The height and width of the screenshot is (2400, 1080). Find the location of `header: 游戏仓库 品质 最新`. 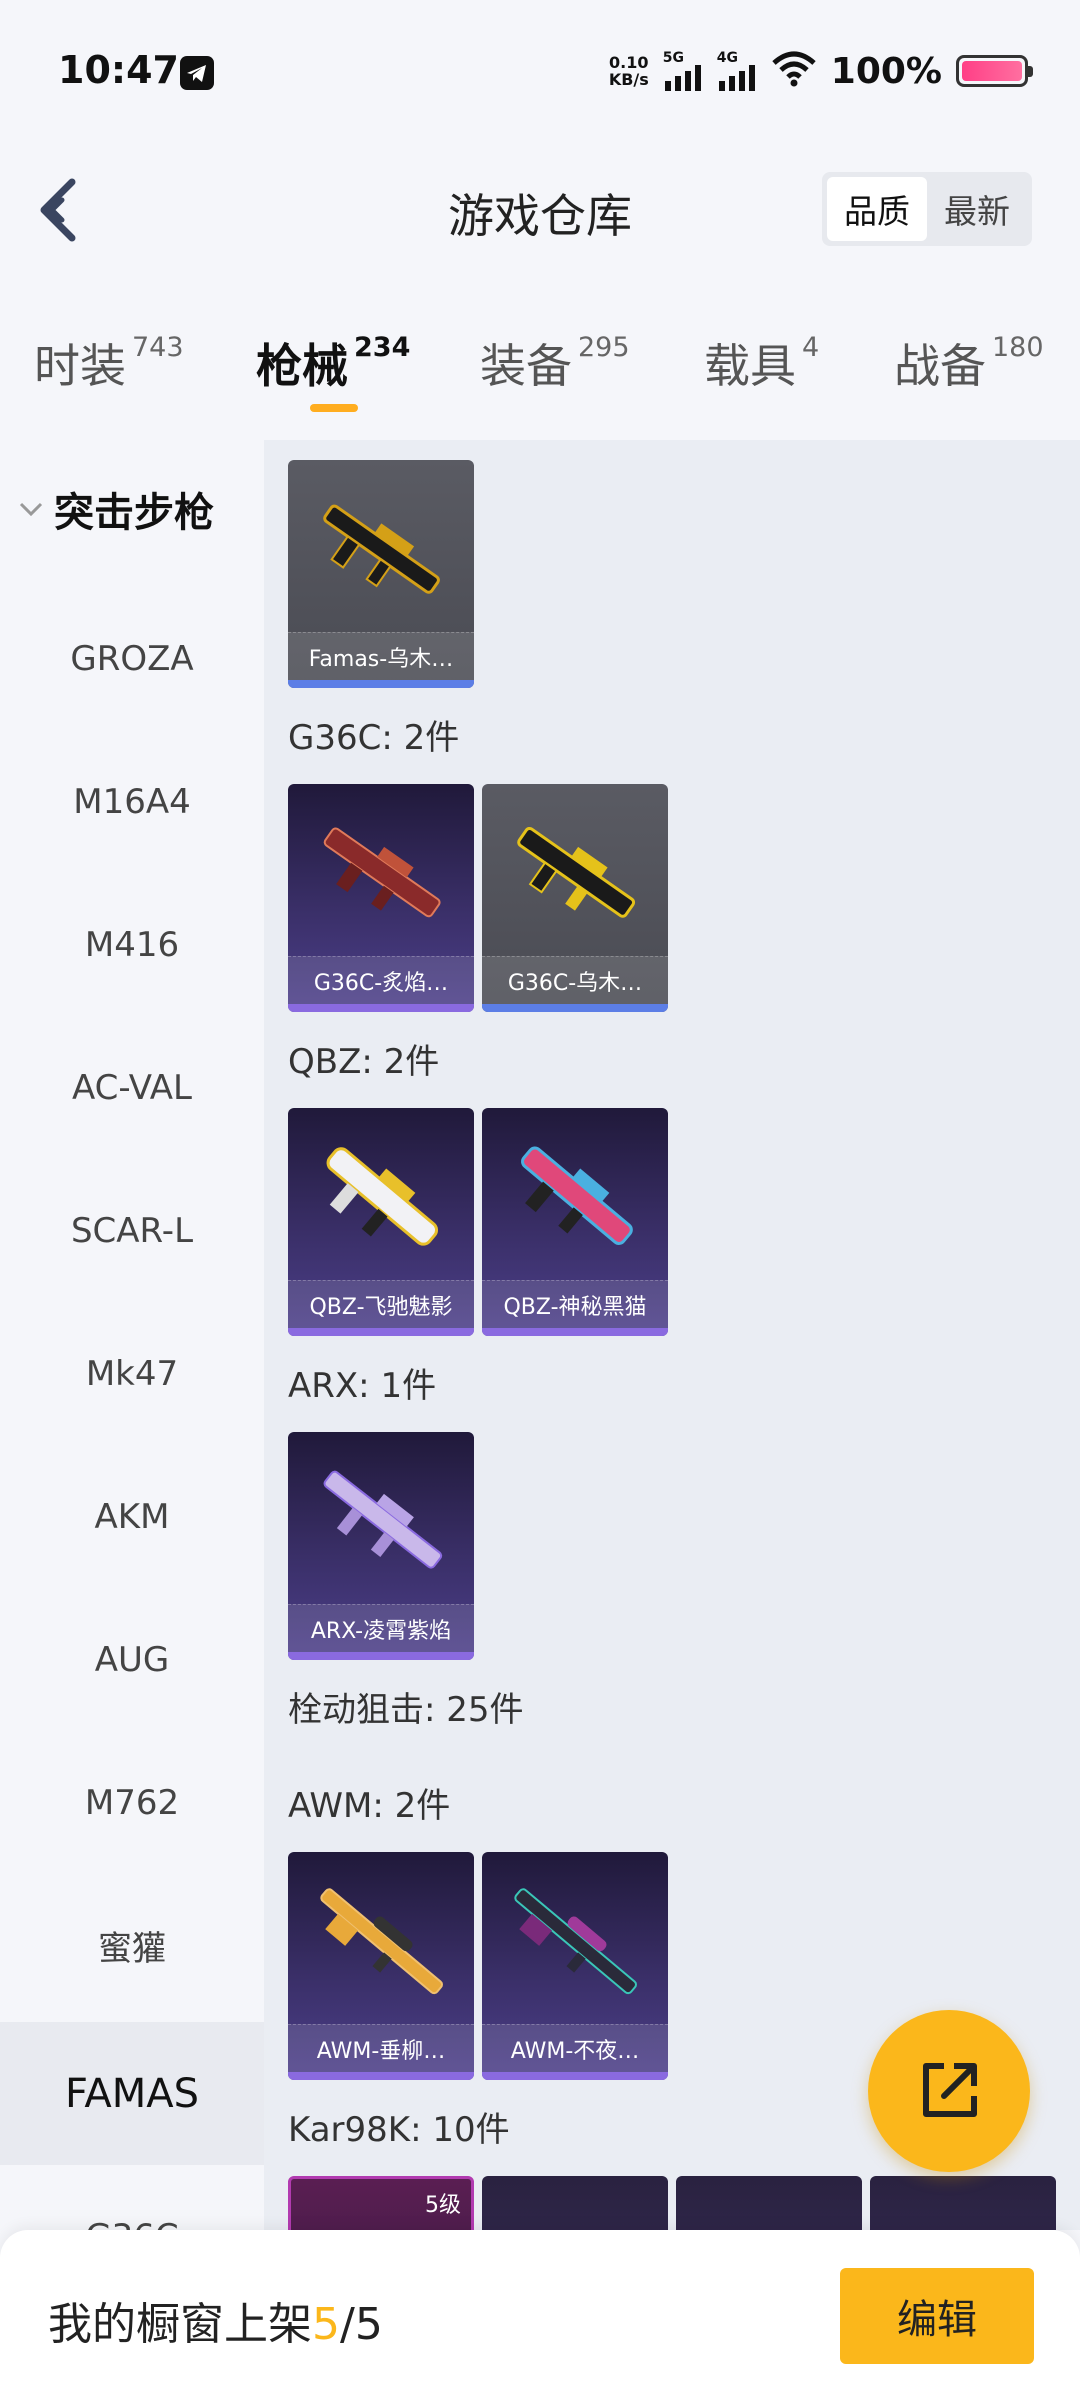

header: 游戏仓库 品质 最新 is located at coordinates (540, 210).